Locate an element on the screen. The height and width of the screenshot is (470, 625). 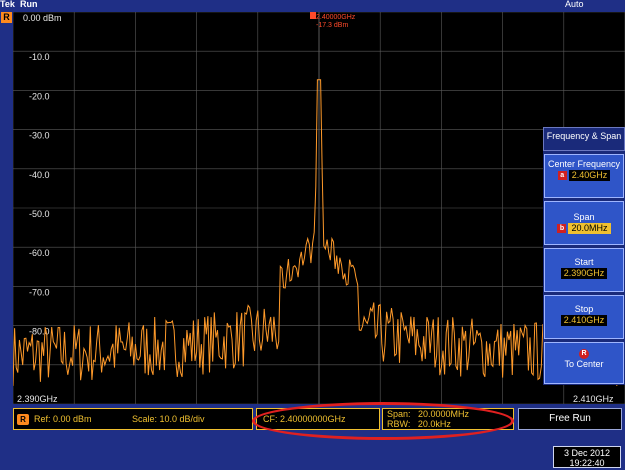
menu-title: Frequency & Span is located at coordinates (584, 139).